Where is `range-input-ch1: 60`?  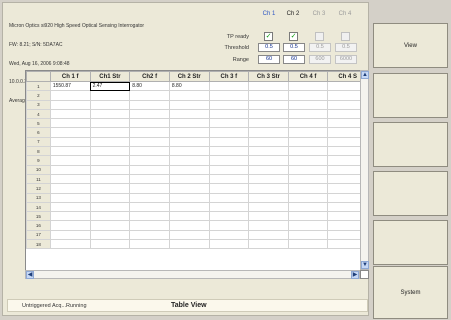 range-input-ch1: 60 is located at coordinates (269, 59).